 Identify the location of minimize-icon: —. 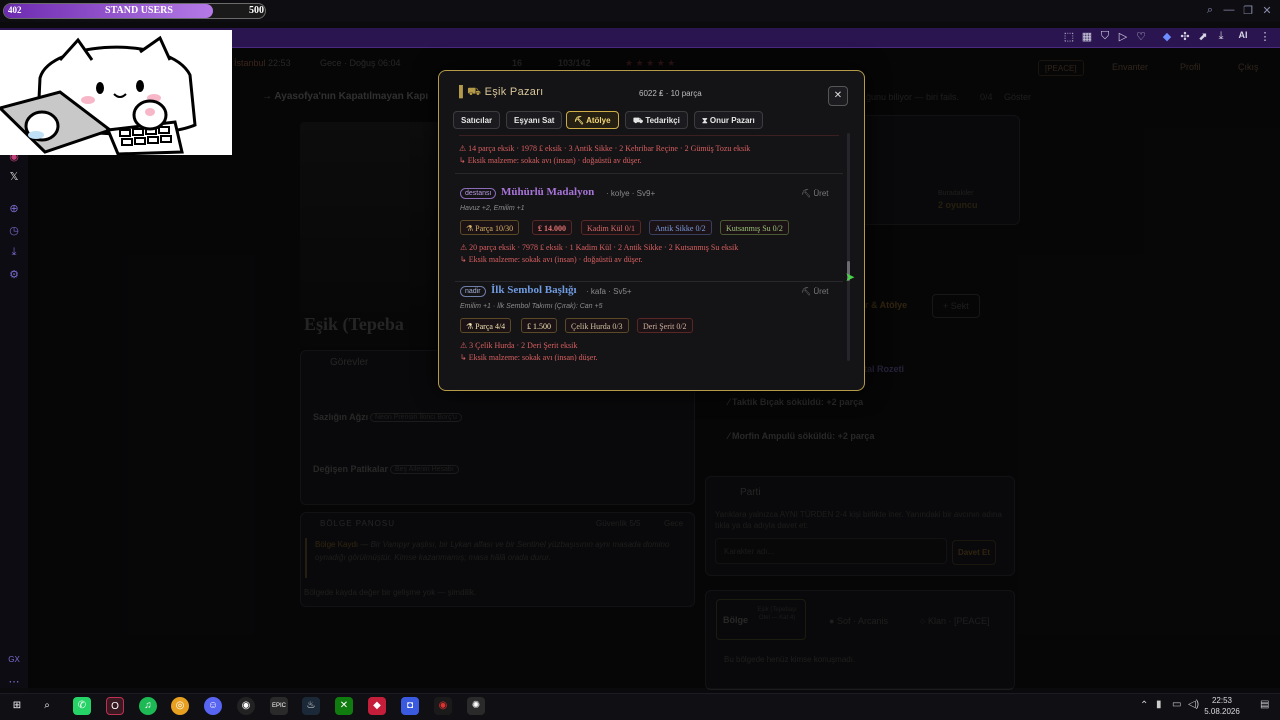
(1229, 11).